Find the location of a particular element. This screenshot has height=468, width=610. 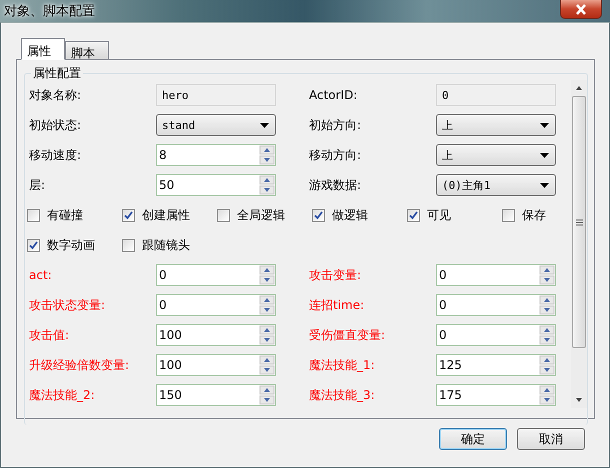

window-title: 对象、脚本配置 is located at coordinates (49, 11).